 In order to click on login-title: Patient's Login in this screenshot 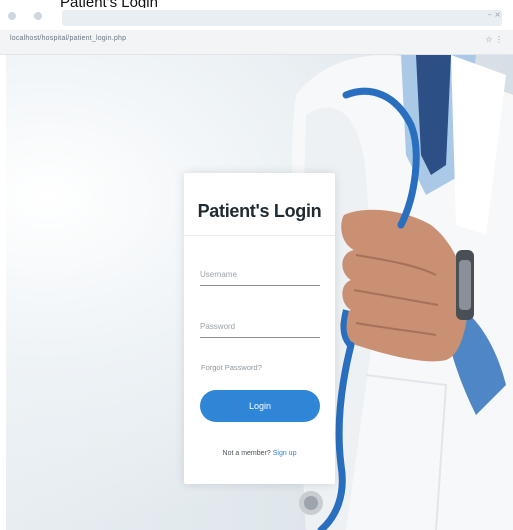, I will do `click(259, 211)`.